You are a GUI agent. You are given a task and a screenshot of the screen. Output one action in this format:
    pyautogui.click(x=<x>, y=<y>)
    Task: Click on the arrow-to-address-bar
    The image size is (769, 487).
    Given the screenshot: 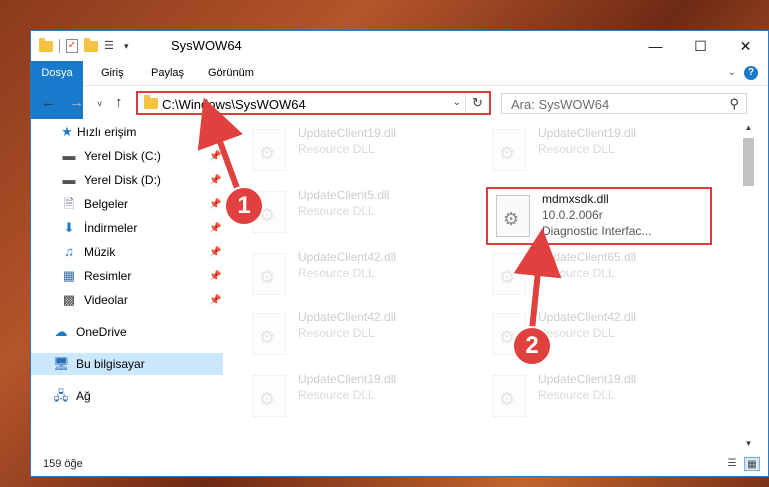 What is the action you would take?
    pyautogui.click(x=220, y=147)
    